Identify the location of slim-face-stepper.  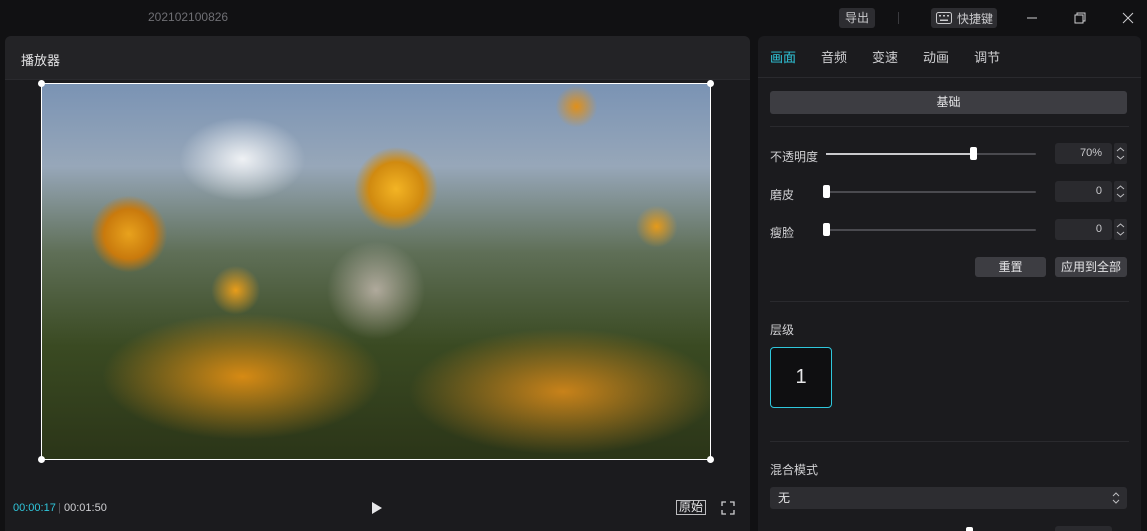
(1120, 229).